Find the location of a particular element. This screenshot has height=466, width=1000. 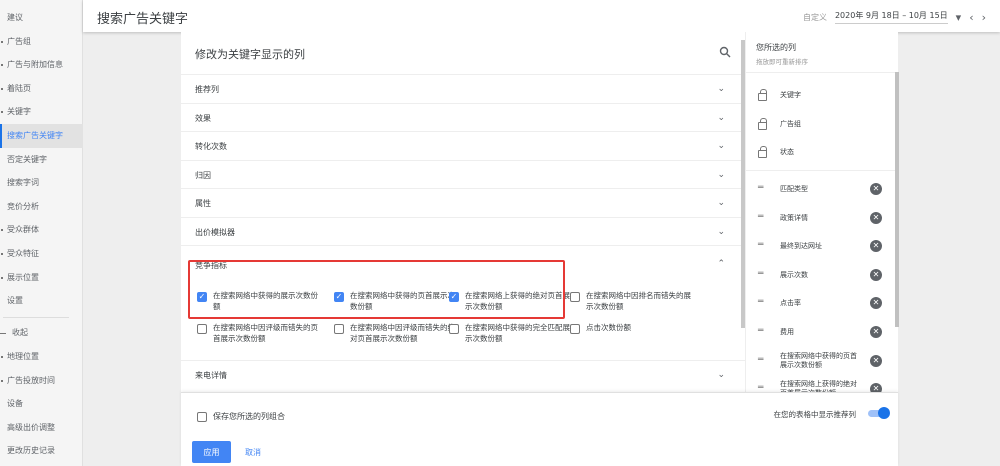

toggle-label: 在您的表格中显示推荐列 is located at coordinates (815, 414).